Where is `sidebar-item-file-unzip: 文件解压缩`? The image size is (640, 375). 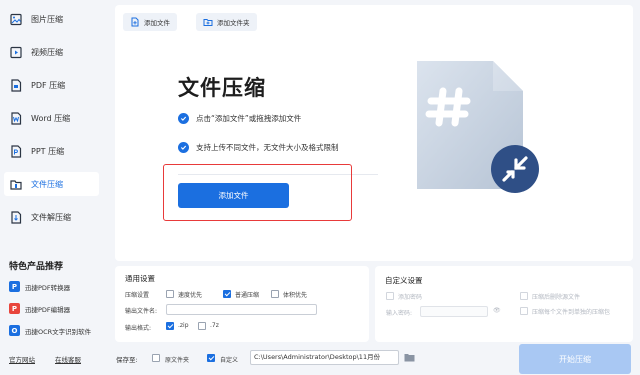 sidebar-item-file-unzip: 文件解压缩 is located at coordinates (51, 217).